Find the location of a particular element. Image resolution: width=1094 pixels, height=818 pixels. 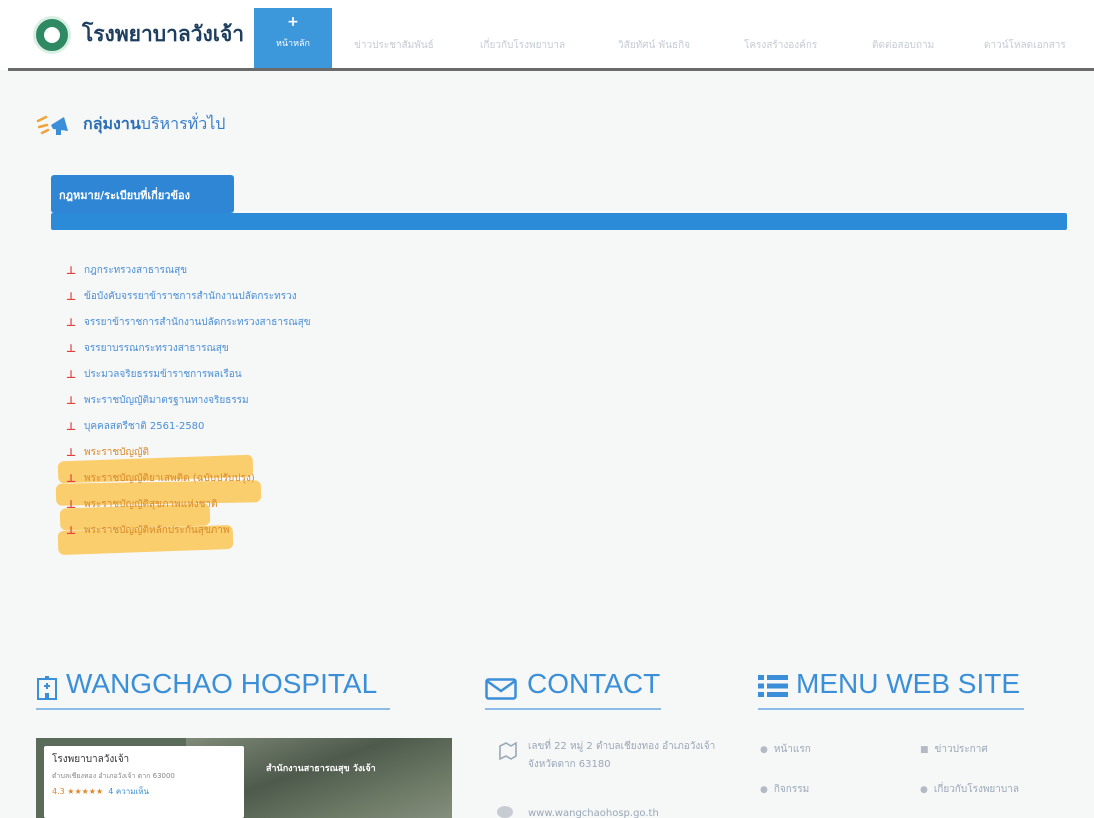

document-link-label: พระราชบัญญัติหลักประกันสุขภาพ is located at coordinates (157, 530).